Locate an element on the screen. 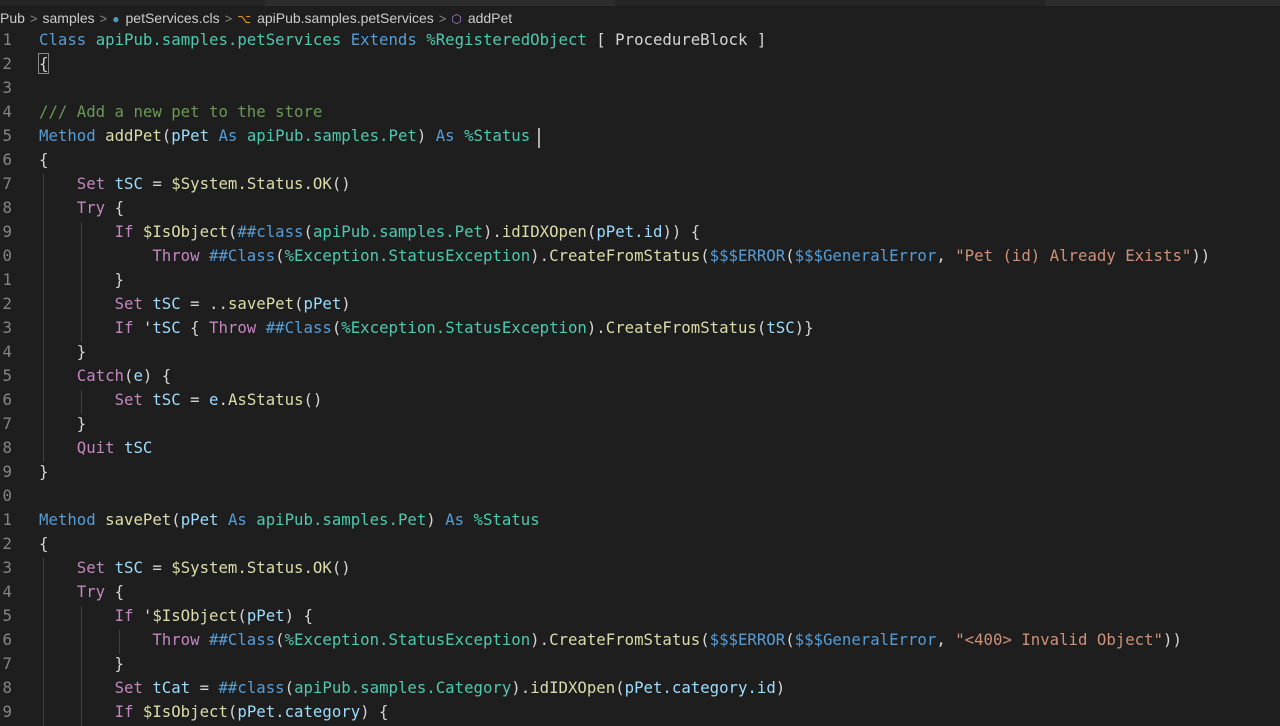  code-line: 0 is located at coordinates (640, 498).